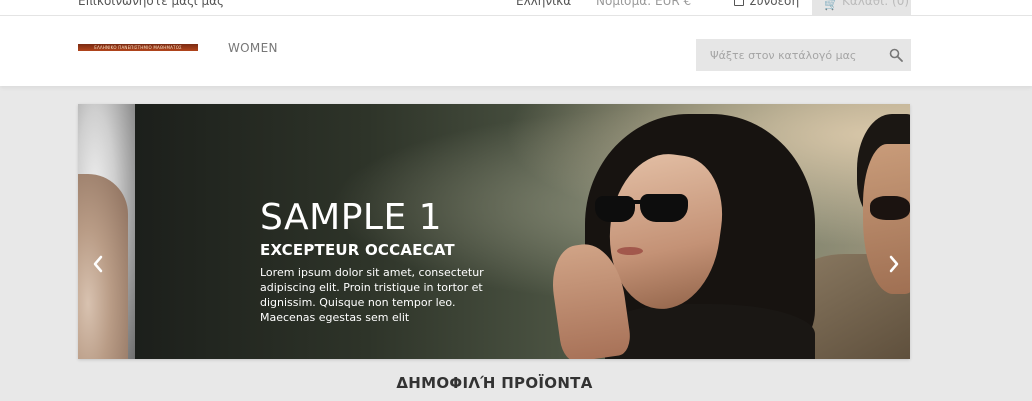 The height and width of the screenshot is (401, 1032). What do you see at coordinates (357, 250) in the screenshot?
I see `slide-subtitle: EXCEPTEUR OCCAECAT` at bounding box center [357, 250].